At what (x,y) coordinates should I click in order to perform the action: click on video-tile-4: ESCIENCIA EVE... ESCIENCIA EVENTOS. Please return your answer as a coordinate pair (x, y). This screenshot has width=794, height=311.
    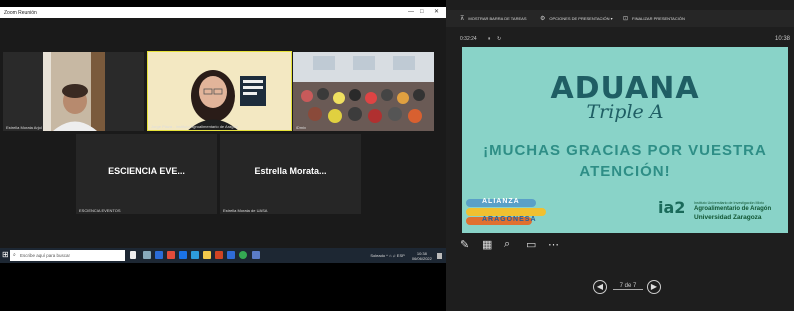
    Looking at the image, I should click on (146, 174).